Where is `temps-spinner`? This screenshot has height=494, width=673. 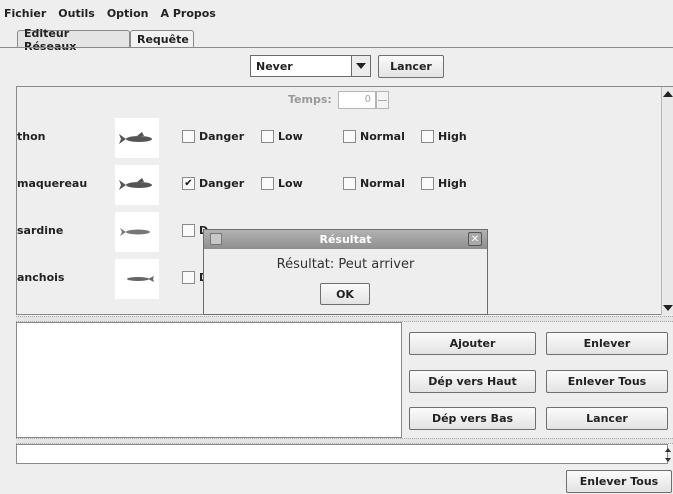 temps-spinner is located at coordinates (382, 100).